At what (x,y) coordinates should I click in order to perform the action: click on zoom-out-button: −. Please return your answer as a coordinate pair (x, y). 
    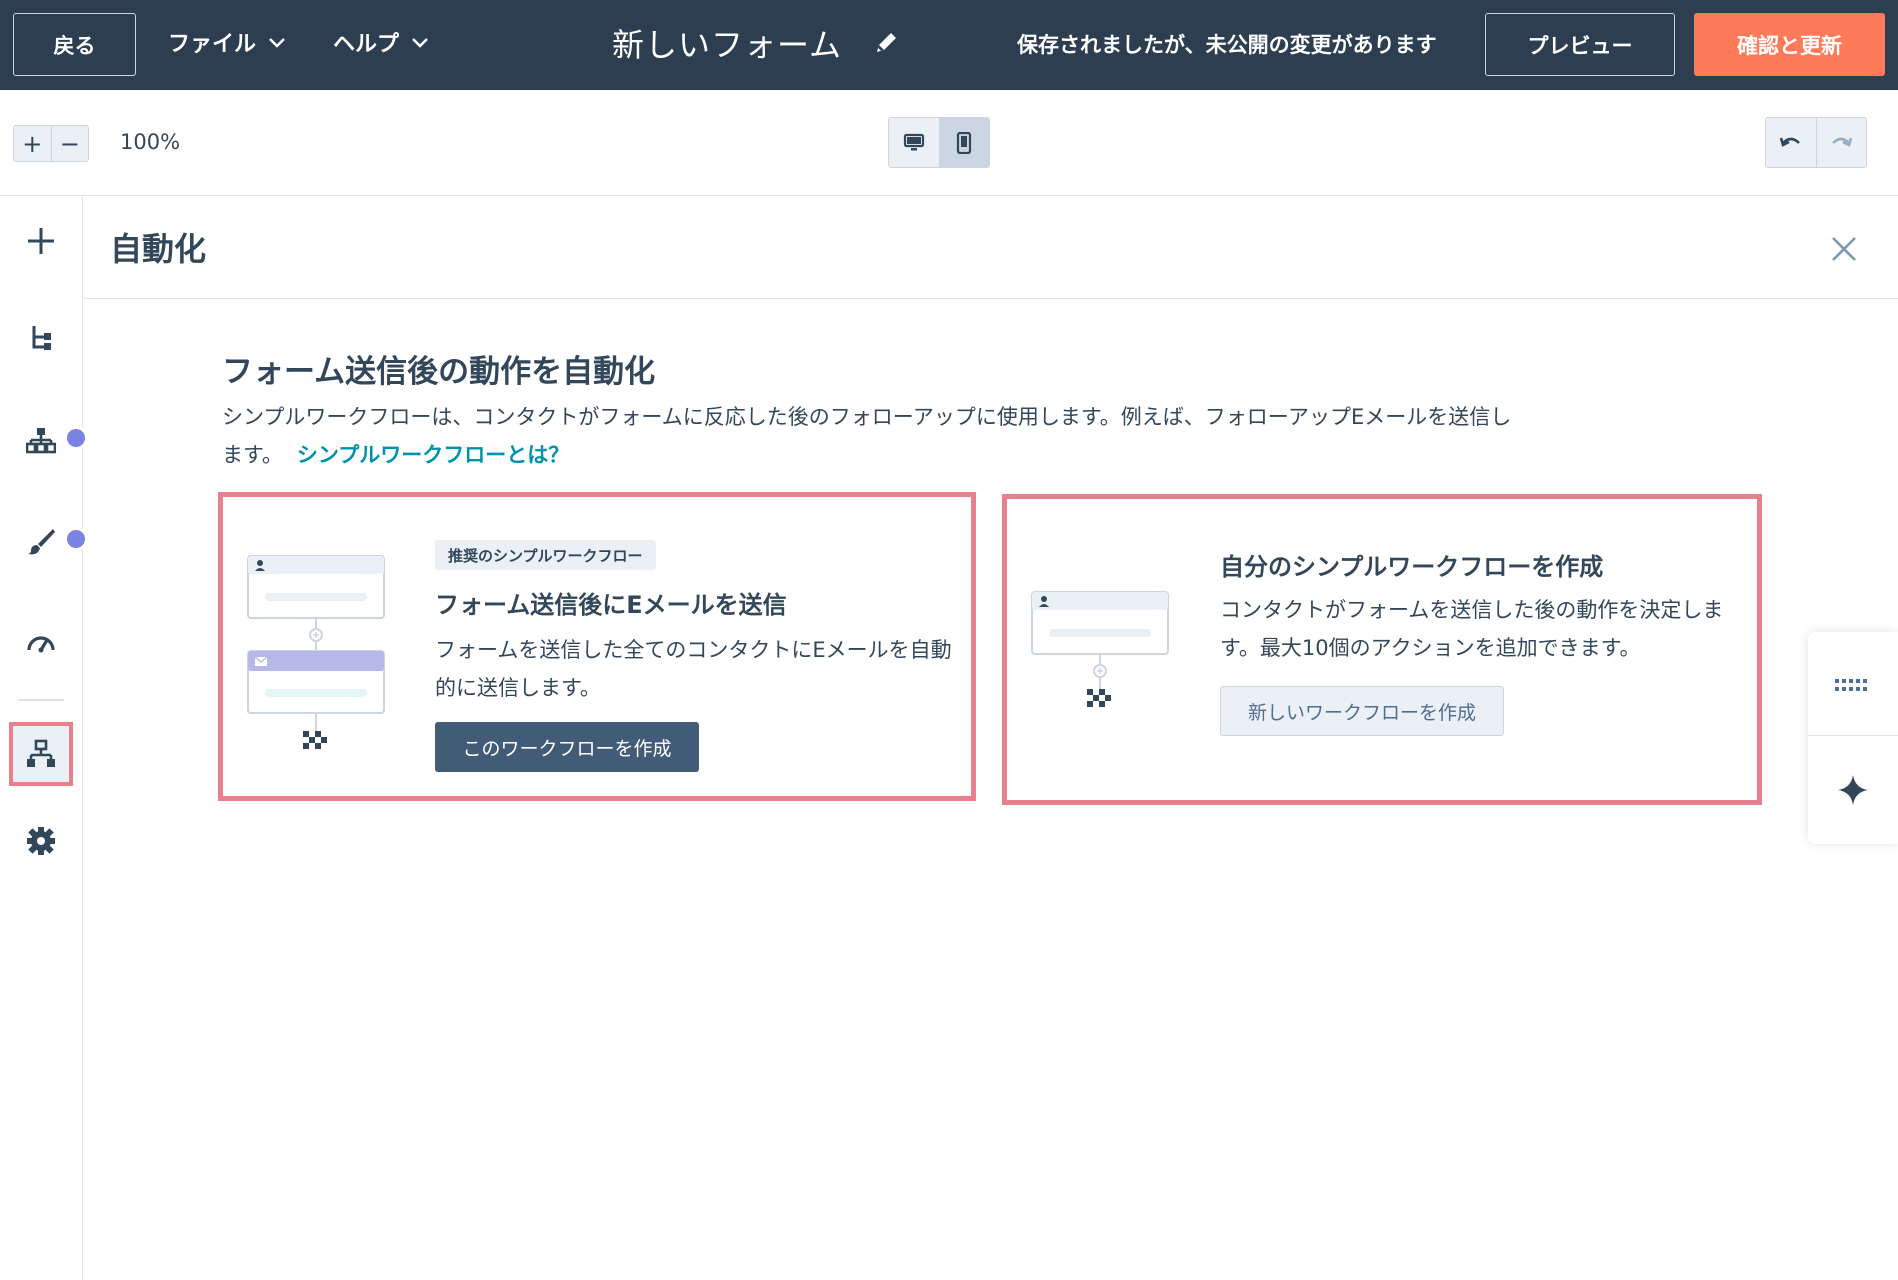
    Looking at the image, I should click on (69, 143).